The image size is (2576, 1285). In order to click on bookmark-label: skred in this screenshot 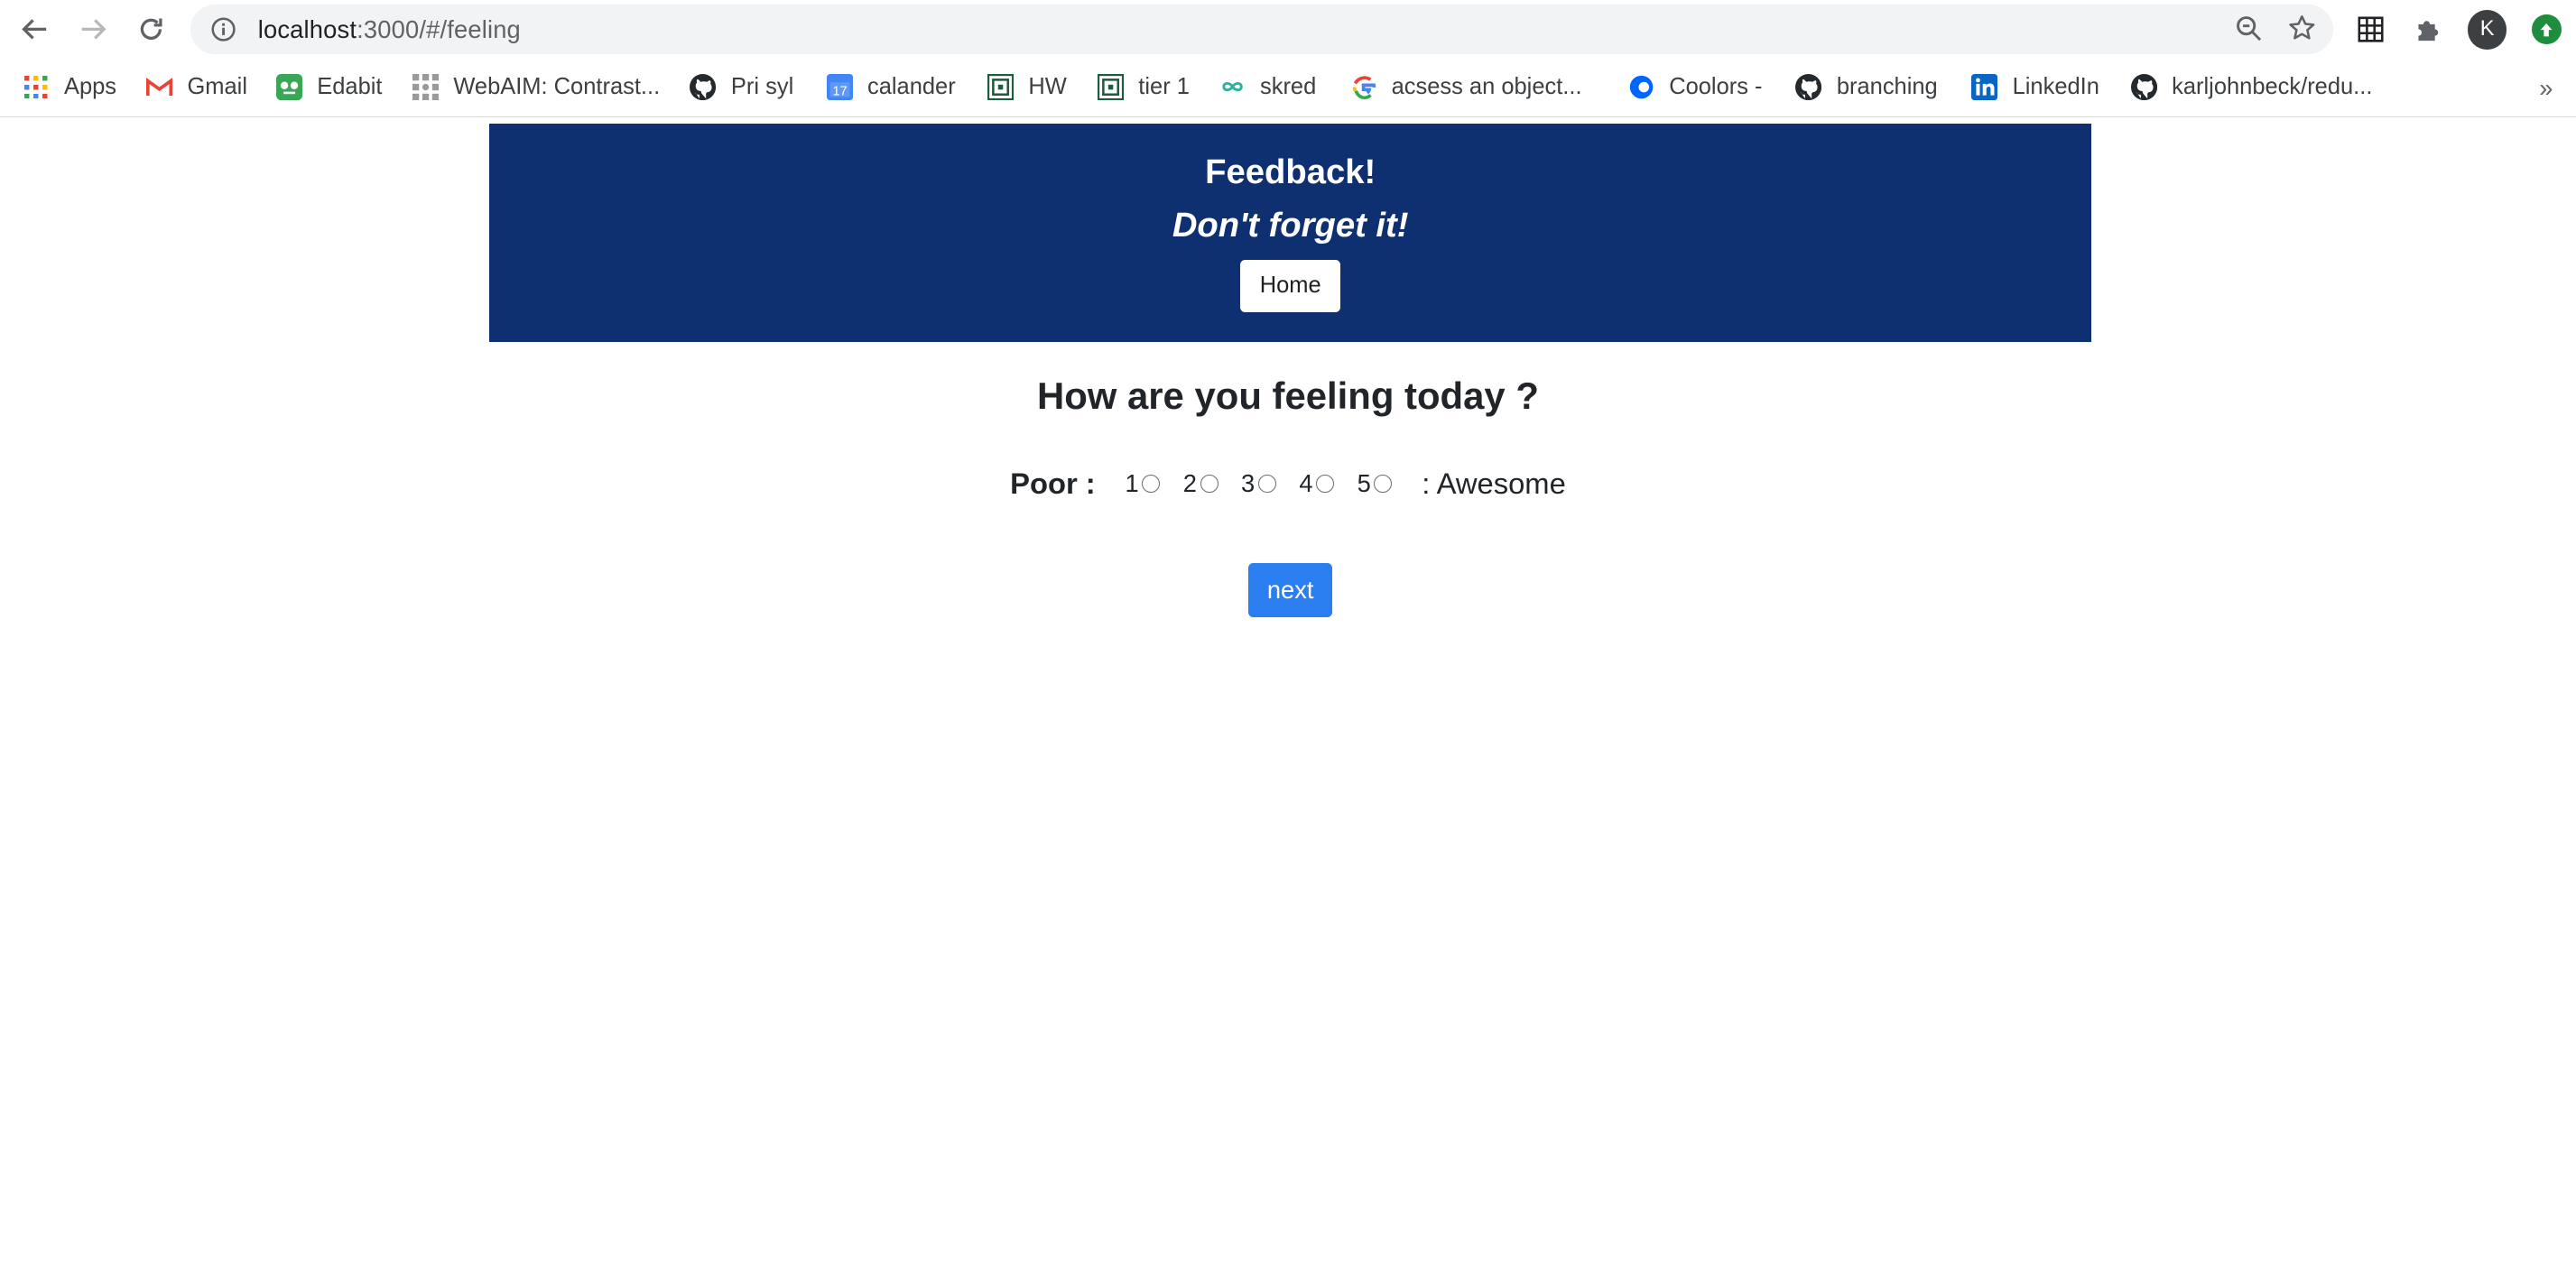, I will do `click(1288, 86)`.